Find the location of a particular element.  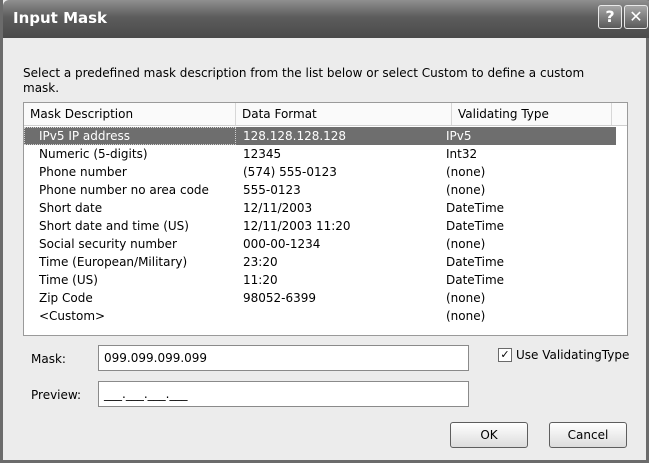

list-item: Time (US) 11:20 DateTime is located at coordinates (325, 280).